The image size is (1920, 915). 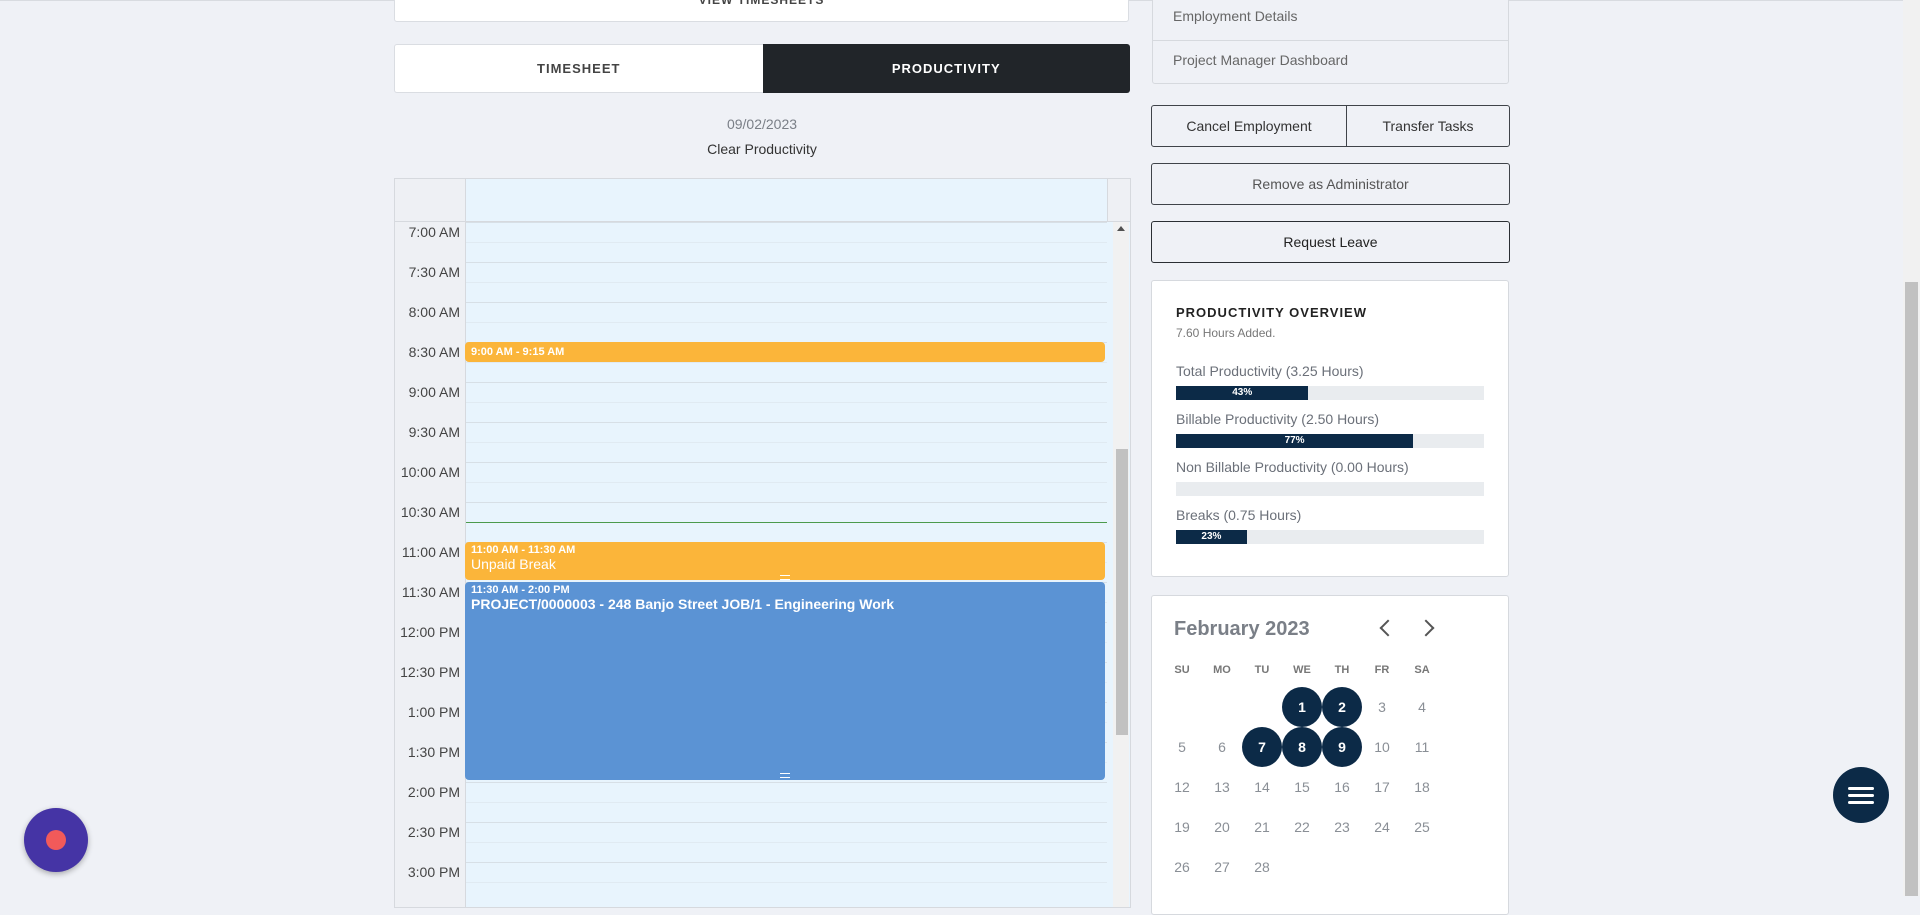 What do you see at coordinates (1262, 787) in the screenshot?
I see `calendar-day: 14` at bounding box center [1262, 787].